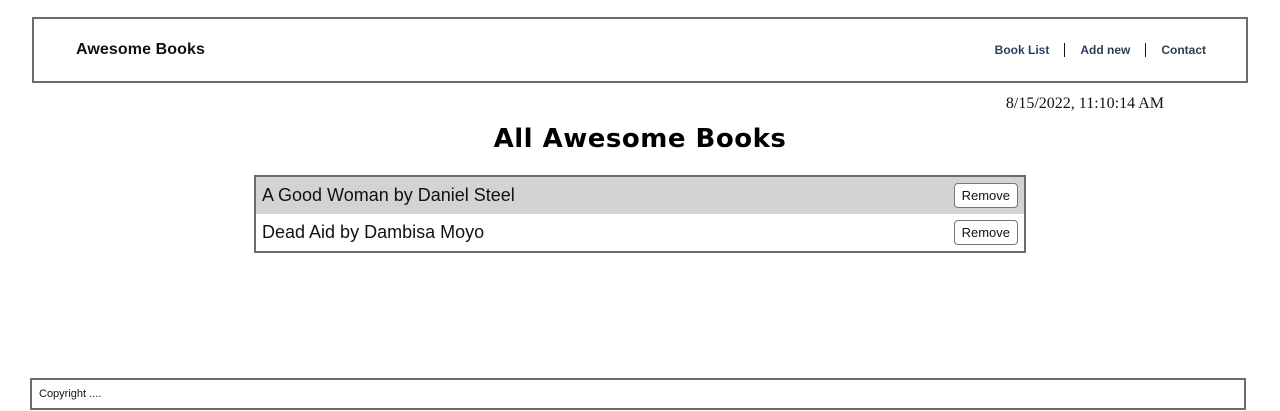 The width and height of the screenshot is (1280, 411). Describe the element at coordinates (640, 139) in the screenshot. I see `page-title: All Awesome Books` at that location.